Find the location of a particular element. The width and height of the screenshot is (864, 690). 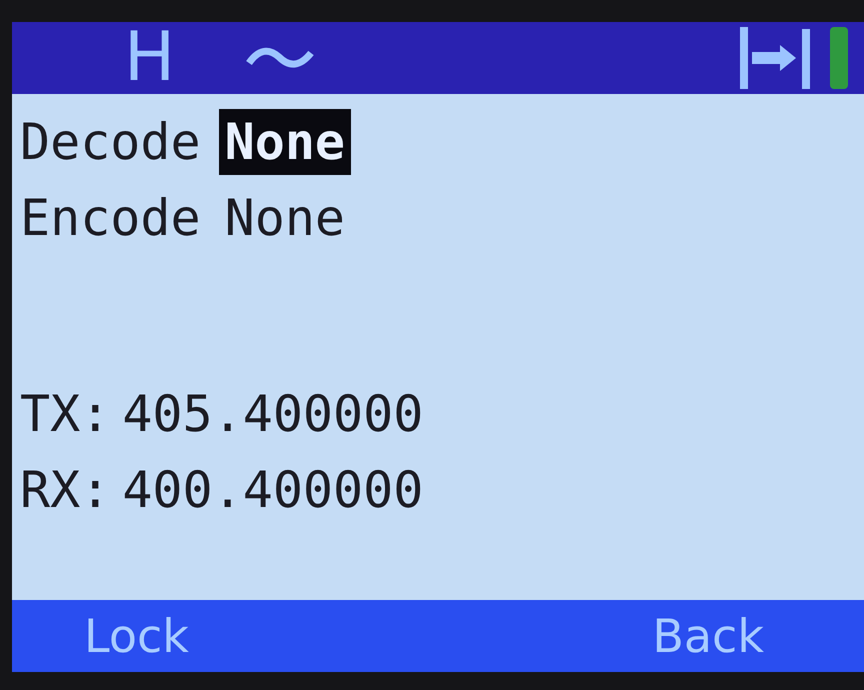

softkey-label: Lock is located at coordinates (136, 636).